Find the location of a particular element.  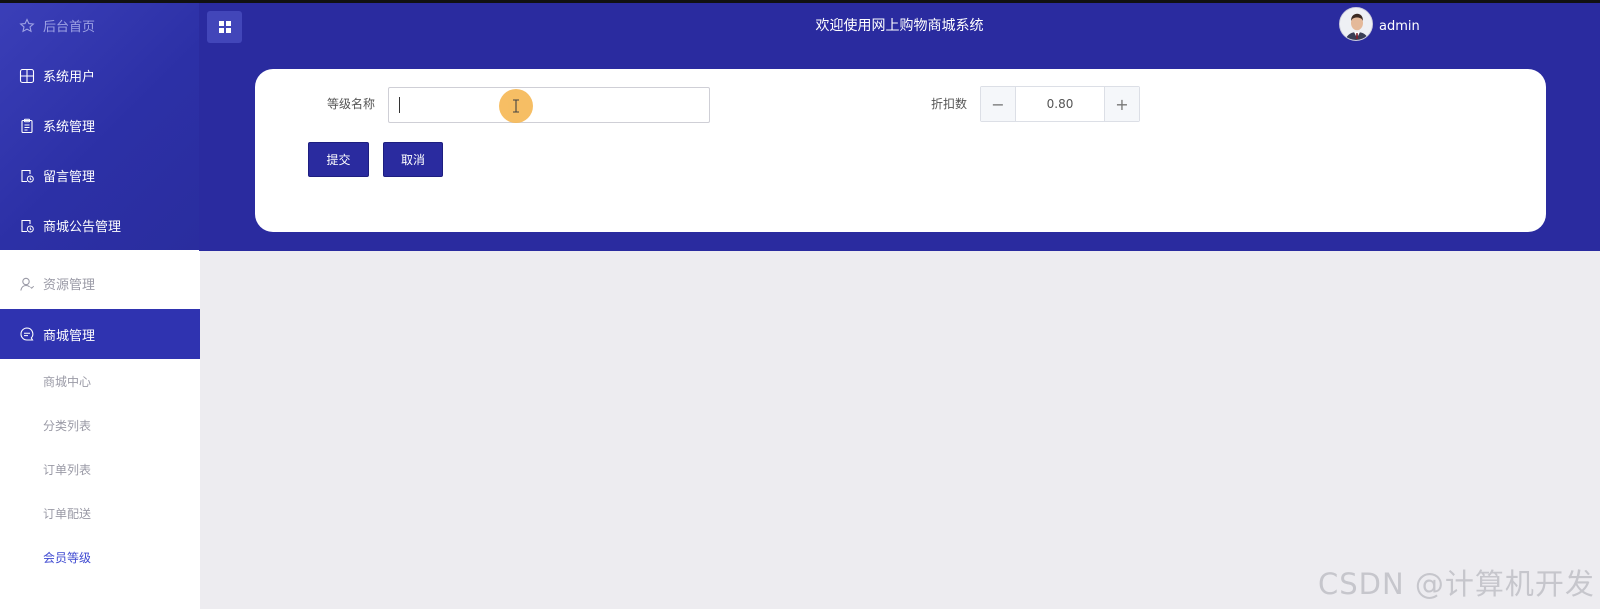

sidebar-subitem-order-delivery: 订单配送 is located at coordinates (100, 513).